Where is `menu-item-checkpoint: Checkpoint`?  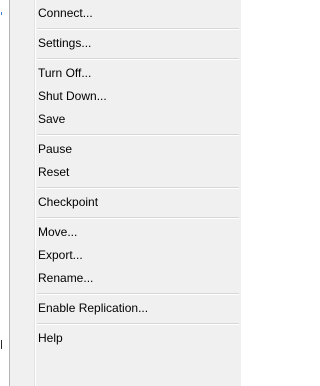
menu-item-checkpoint: Checkpoint is located at coordinates (125, 202).